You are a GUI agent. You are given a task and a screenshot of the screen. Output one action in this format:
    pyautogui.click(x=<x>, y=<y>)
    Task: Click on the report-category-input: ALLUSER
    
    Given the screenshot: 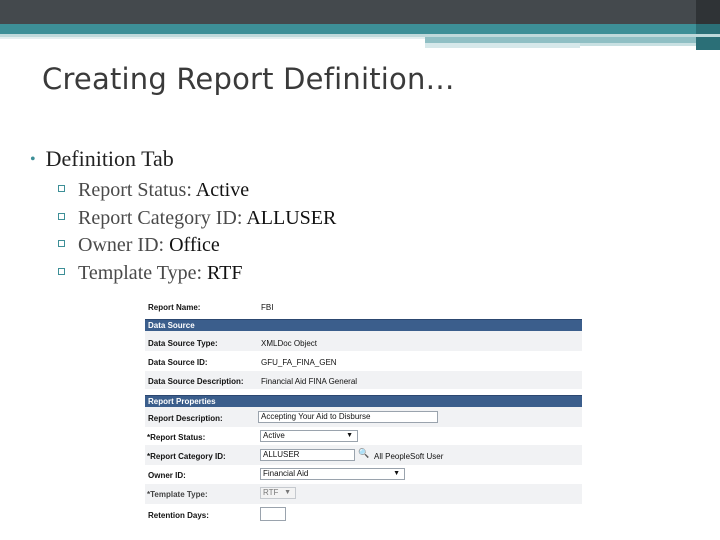 What is the action you would take?
    pyautogui.click(x=307, y=455)
    